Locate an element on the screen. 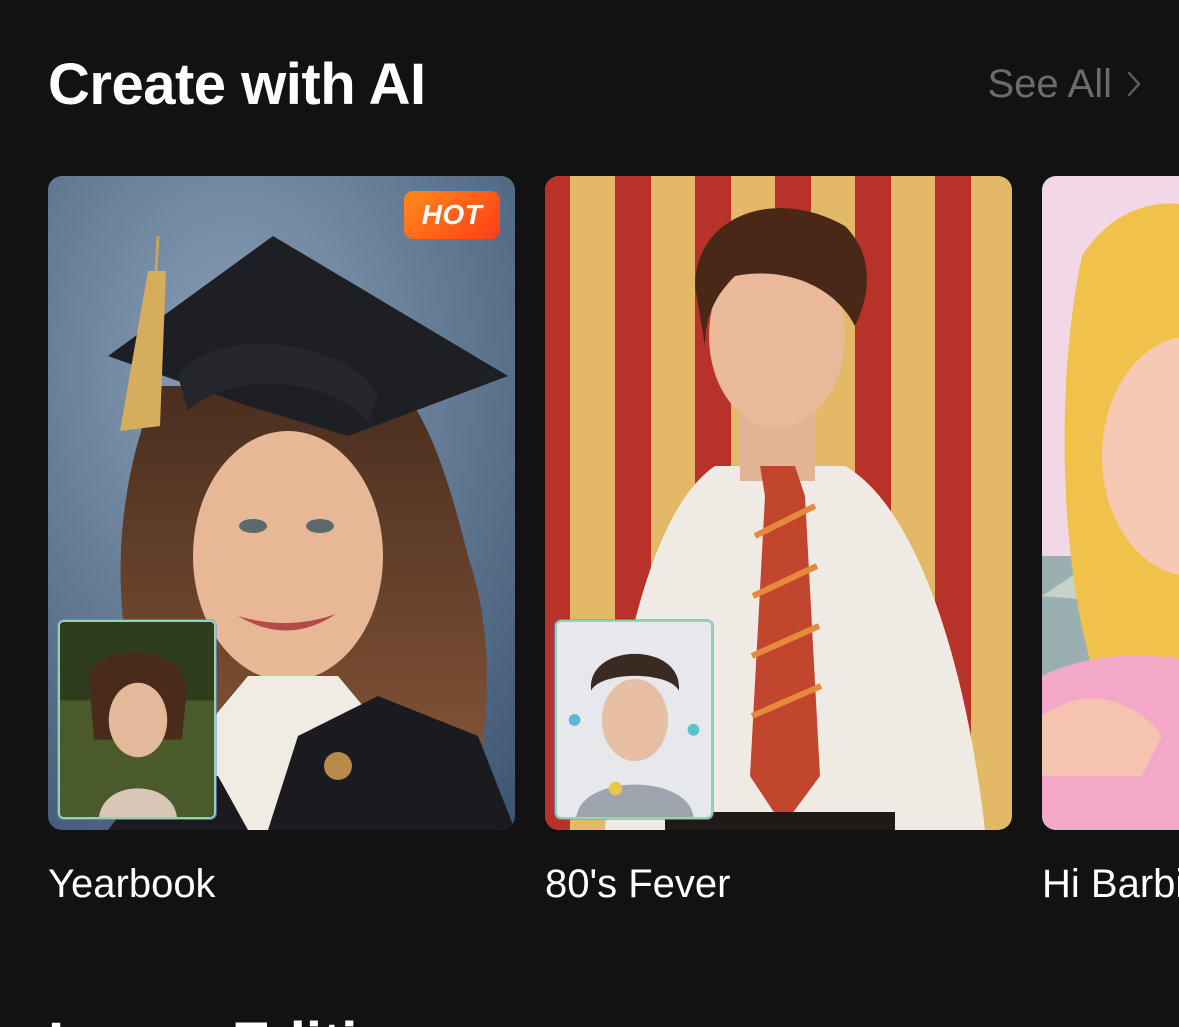  see-all-button: See All is located at coordinates (1064, 84).